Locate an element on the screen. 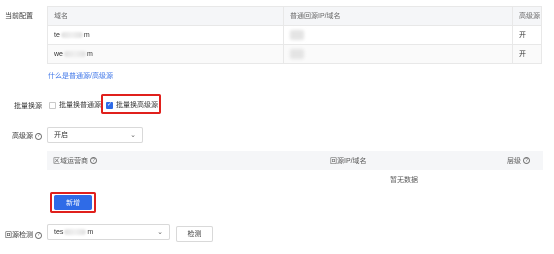 The image size is (554, 254). checkbox-checked-icon: ✓ is located at coordinates (109, 105).